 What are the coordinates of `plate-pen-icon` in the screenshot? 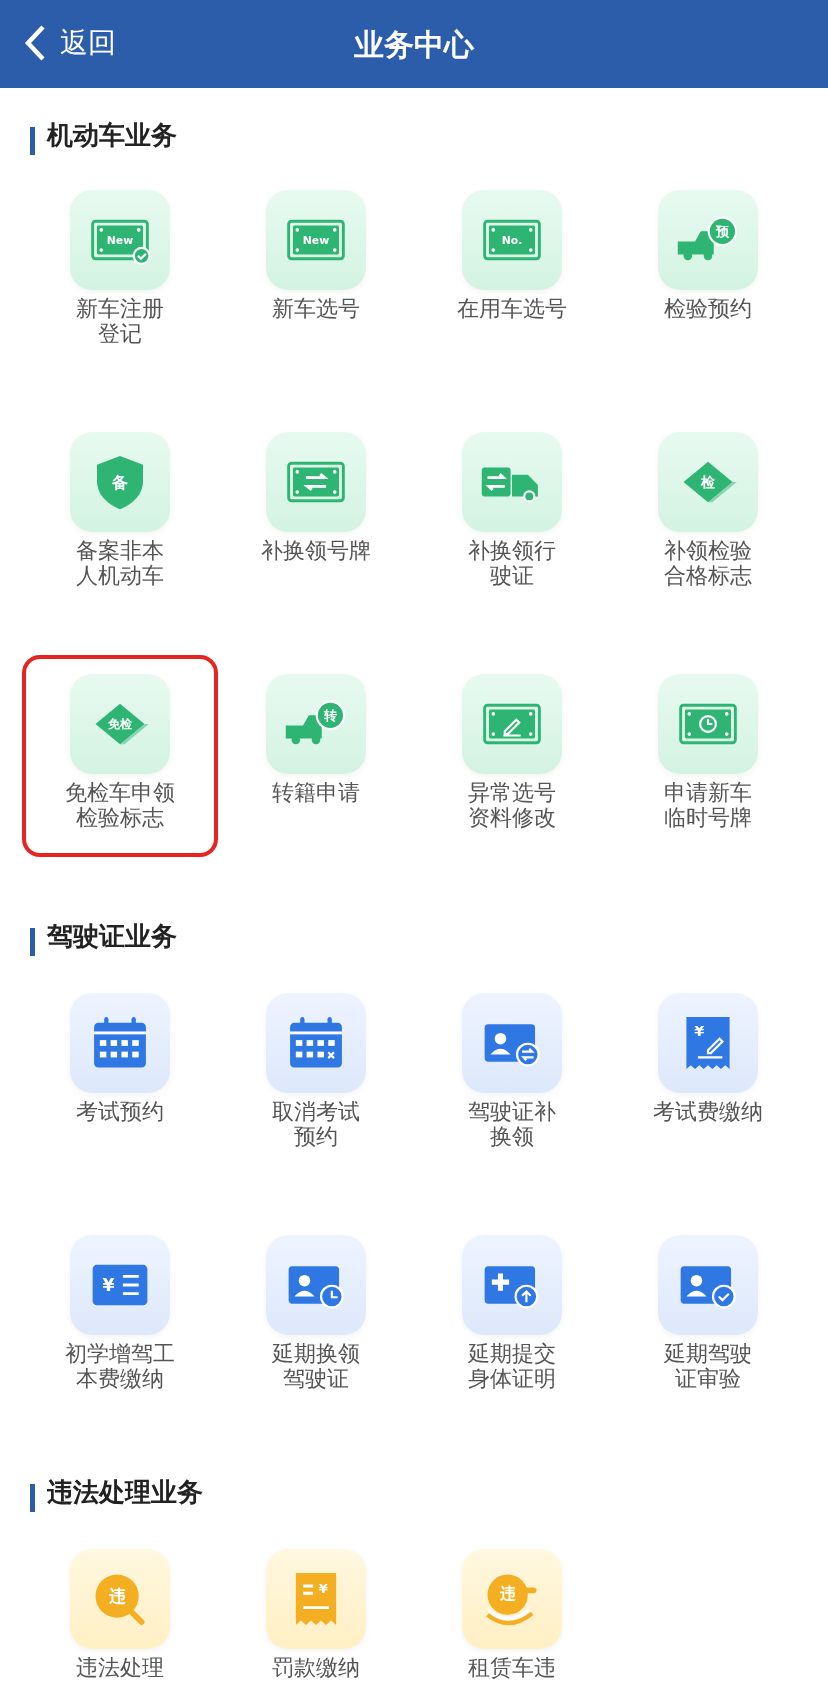 It's located at (512, 724).